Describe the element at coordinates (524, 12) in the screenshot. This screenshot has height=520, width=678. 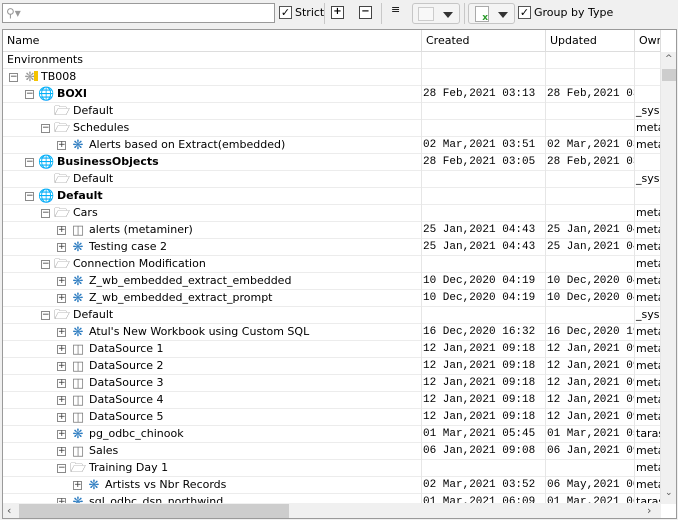
I see `group-by-type-checkbox: ✓` at that location.